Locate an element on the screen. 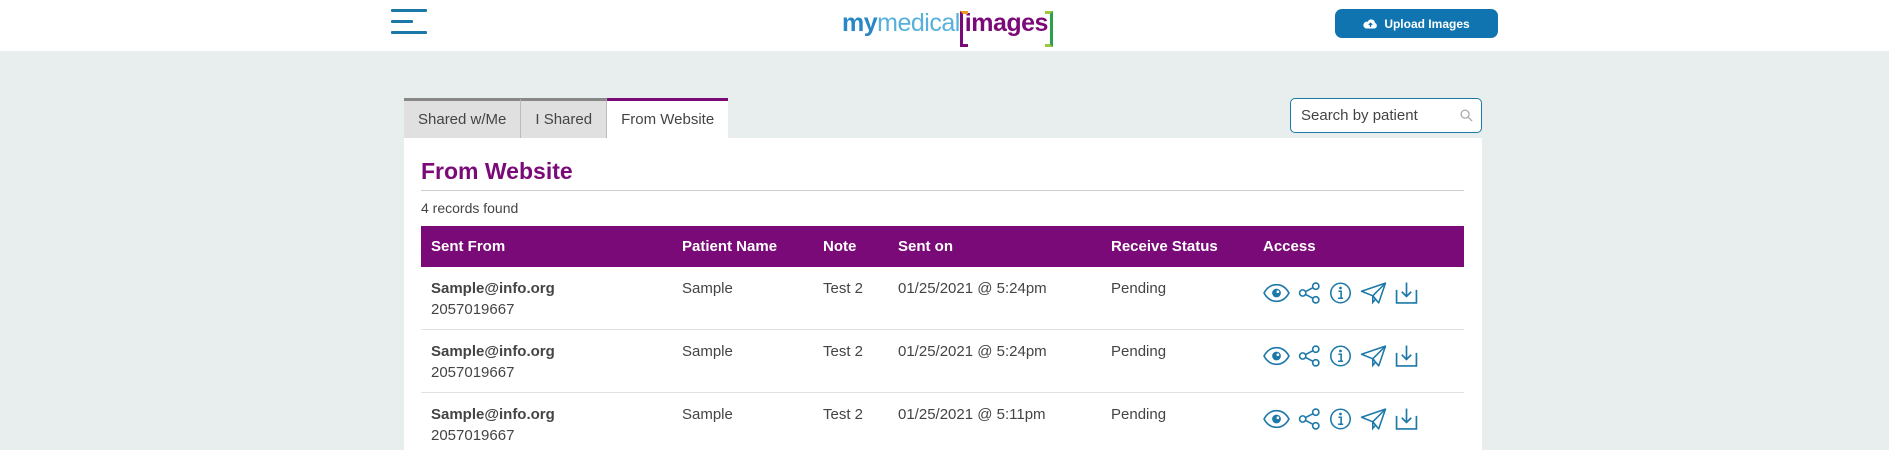  upload-images-button: Upload Images is located at coordinates (1416, 23).